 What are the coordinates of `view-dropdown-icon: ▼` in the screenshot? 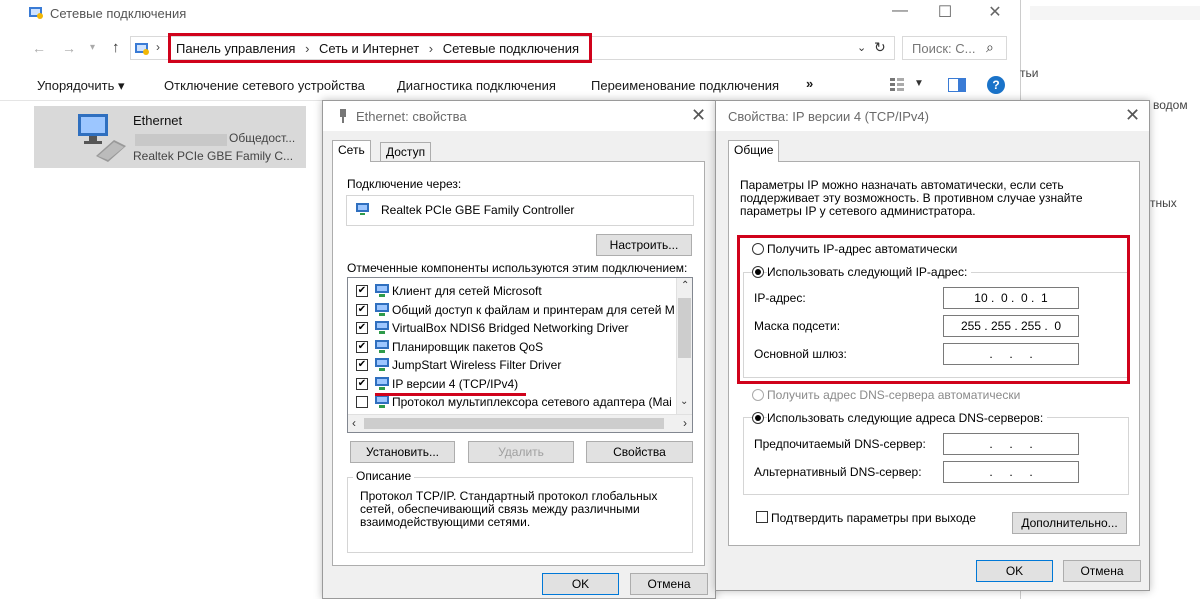 It's located at (919, 83).